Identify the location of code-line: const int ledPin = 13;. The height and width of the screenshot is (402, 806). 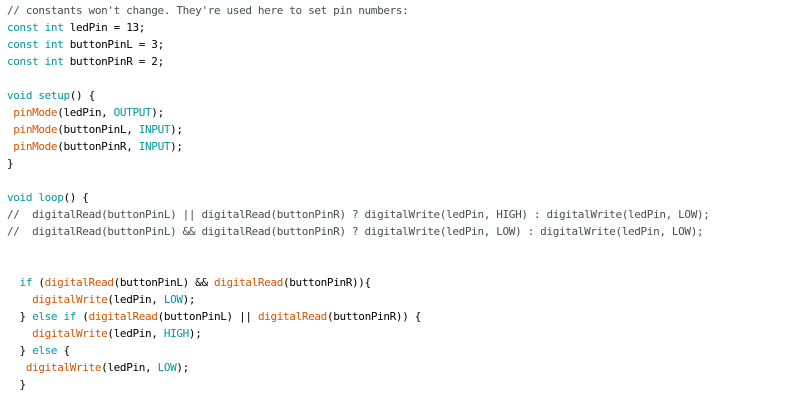
(76, 27).